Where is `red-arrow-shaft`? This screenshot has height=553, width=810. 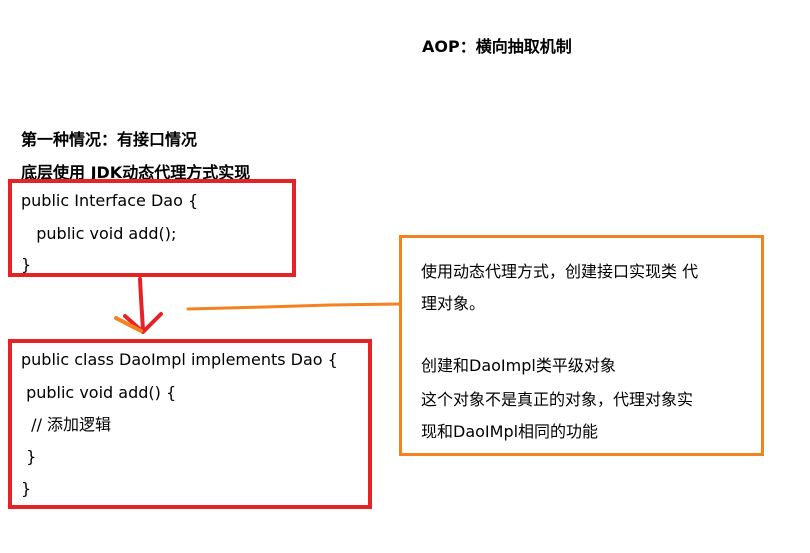
red-arrow-shaft is located at coordinates (141, 304).